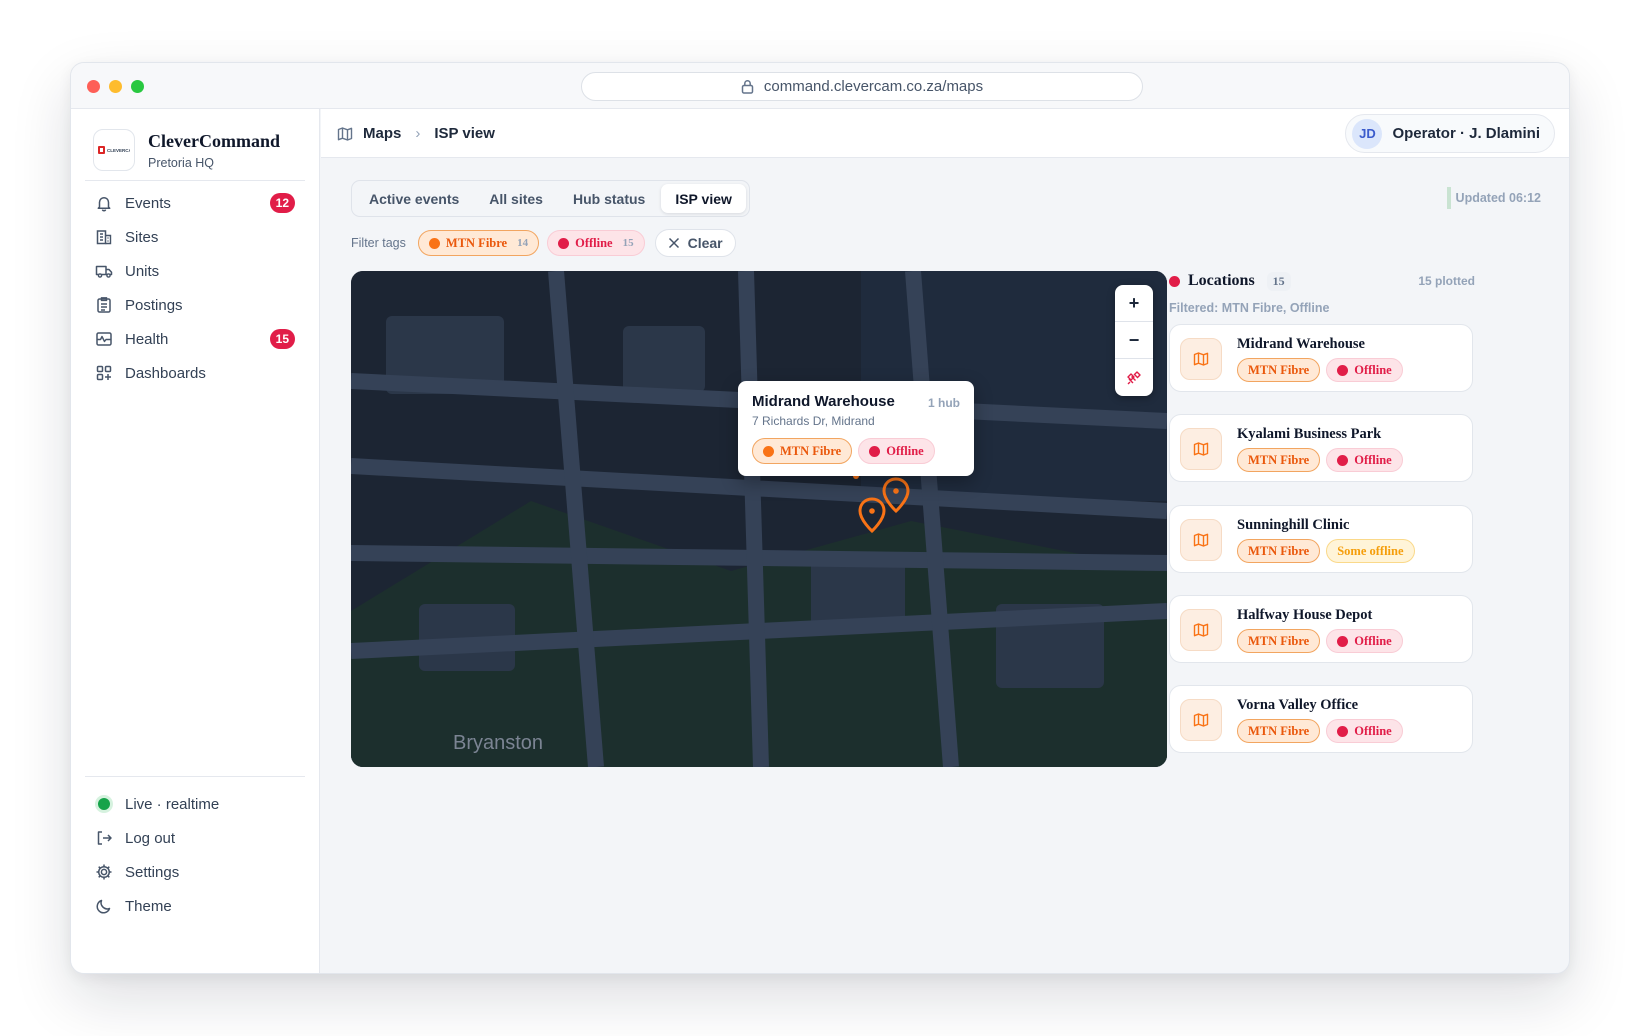 Image resolution: width=1640 pixels, height=1036 pixels. What do you see at coordinates (93, 86) in the screenshot?
I see `close-window-button` at bounding box center [93, 86].